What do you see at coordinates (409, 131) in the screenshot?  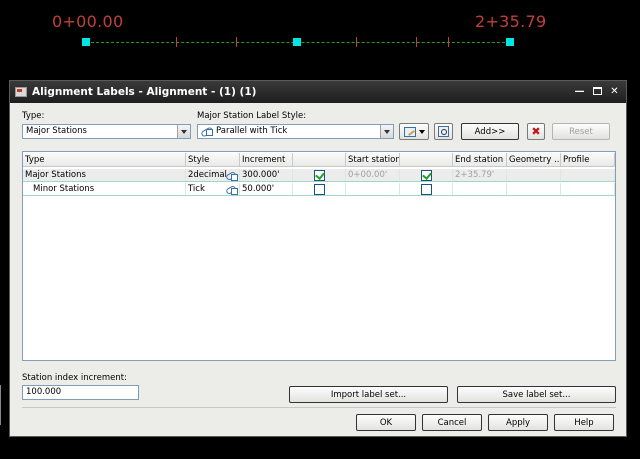 I see `edit-style-icon` at bounding box center [409, 131].